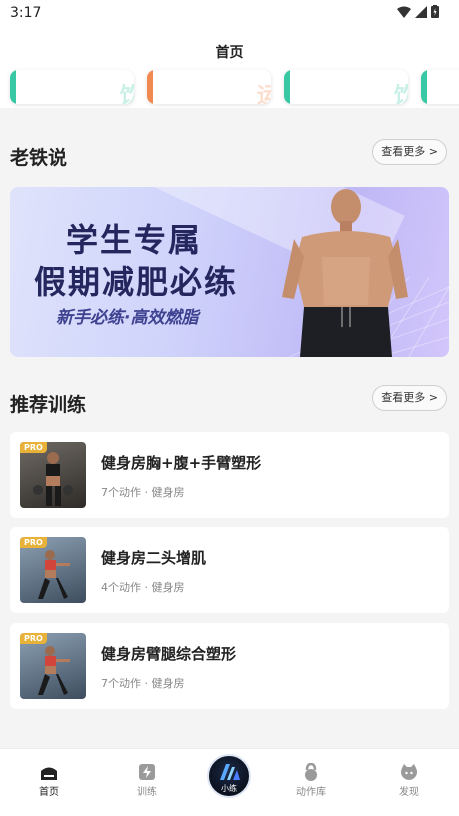 This screenshot has height=816, width=459. I want to click on tab-library: 动作库, so click(311, 780).